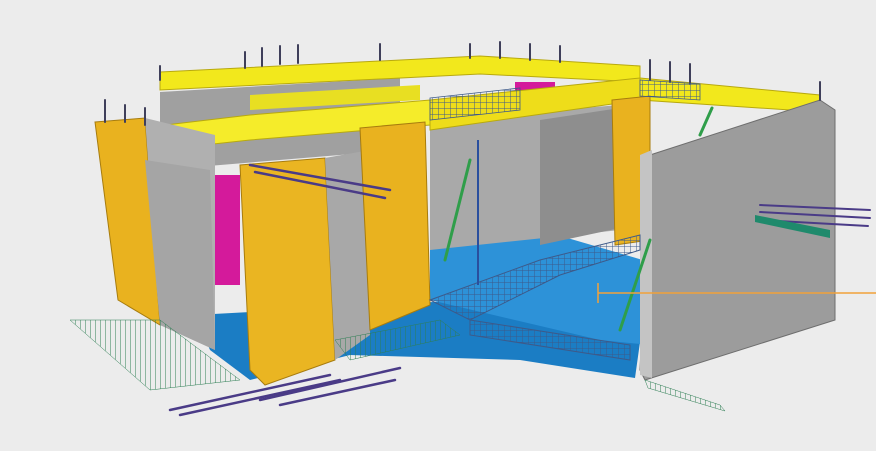 The height and width of the screenshot is (451, 876). What do you see at coordinates (580, 176) in the screenshot?
I see `back-wall-center-shade` at bounding box center [580, 176].